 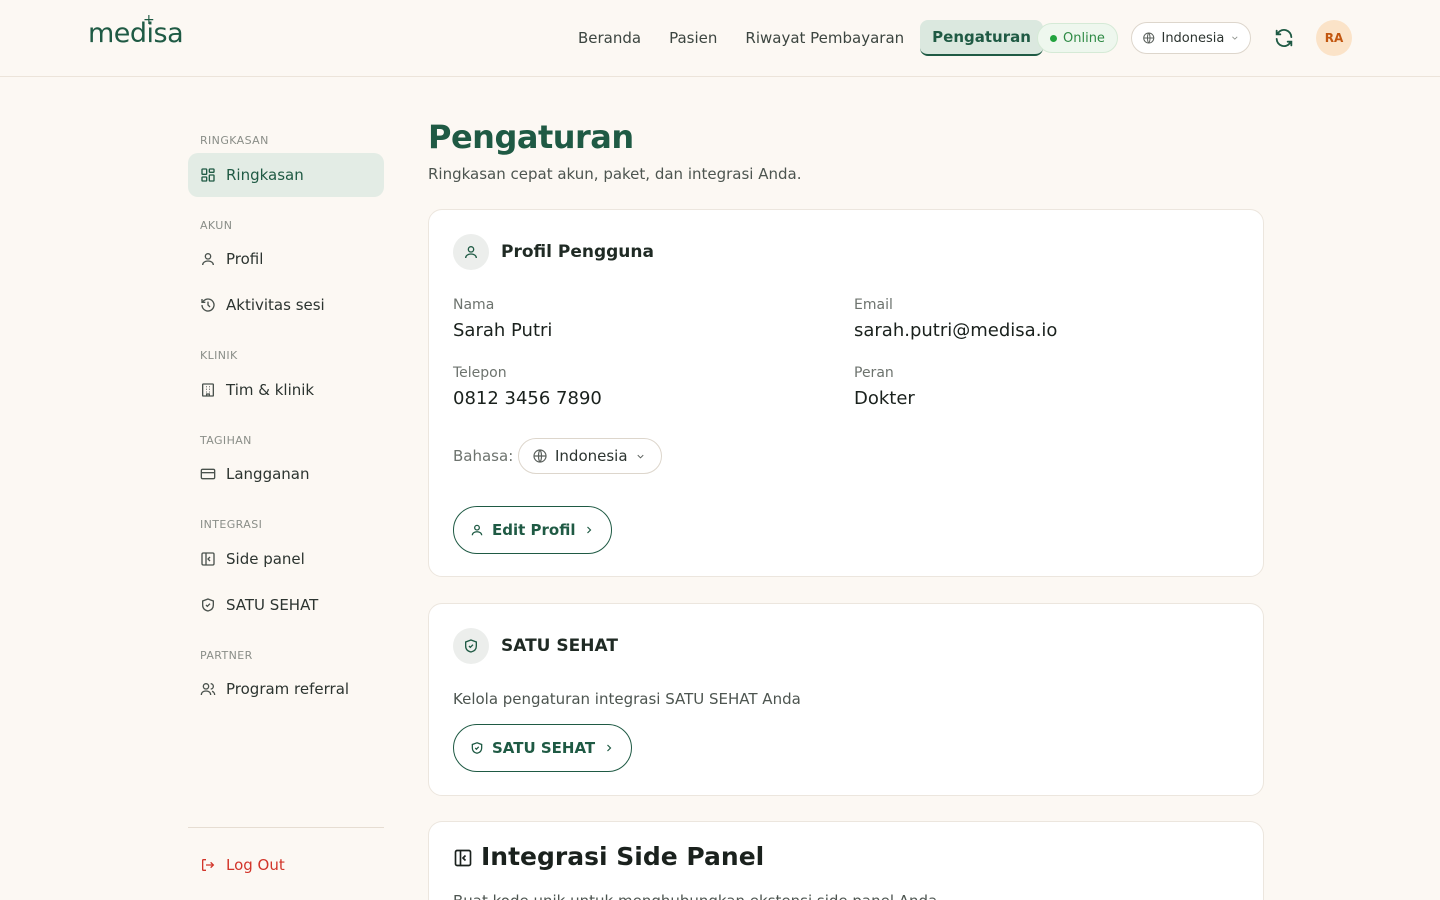 What do you see at coordinates (231, 524) in the screenshot?
I see `sidebar-section-integrasi: INTEGRASI` at bounding box center [231, 524].